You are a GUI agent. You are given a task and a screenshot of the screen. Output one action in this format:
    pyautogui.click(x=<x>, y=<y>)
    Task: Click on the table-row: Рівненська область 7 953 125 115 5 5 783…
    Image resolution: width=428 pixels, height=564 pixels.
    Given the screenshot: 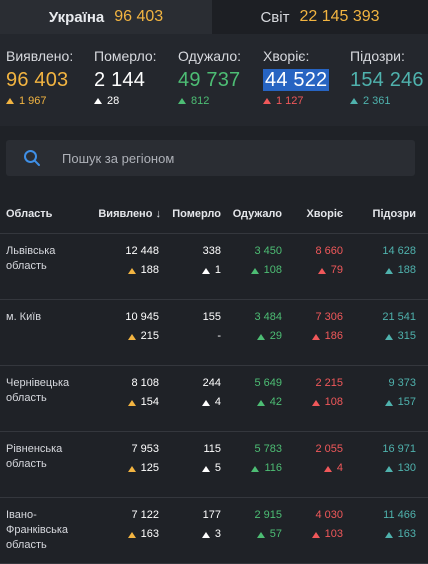 What is the action you would take?
    pyautogui.click(x=214, y=465)
    